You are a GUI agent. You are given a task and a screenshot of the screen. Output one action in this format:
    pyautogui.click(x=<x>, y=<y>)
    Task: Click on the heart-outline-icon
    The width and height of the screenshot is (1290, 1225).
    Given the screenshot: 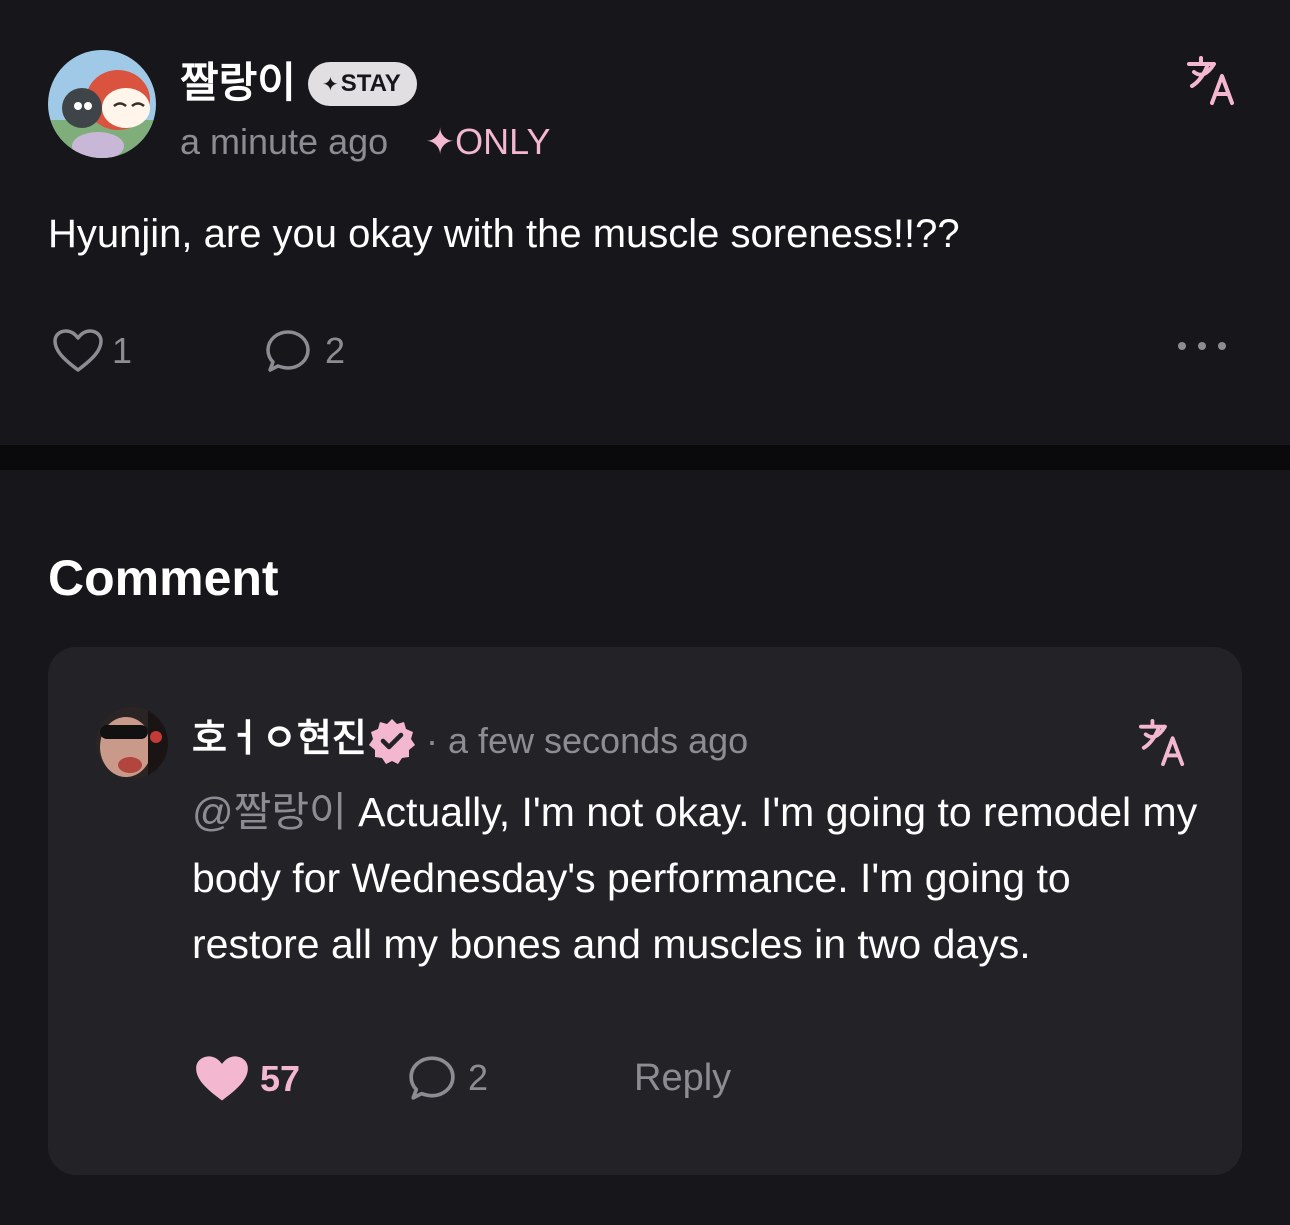 What is the action you would take?
    pyautogui.click(x=78, y=350)
    